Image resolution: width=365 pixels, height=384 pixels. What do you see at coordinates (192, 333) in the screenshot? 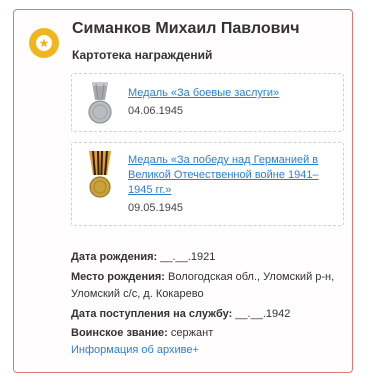
I see `rank-value: сержант` at bounding box center [192, 333].